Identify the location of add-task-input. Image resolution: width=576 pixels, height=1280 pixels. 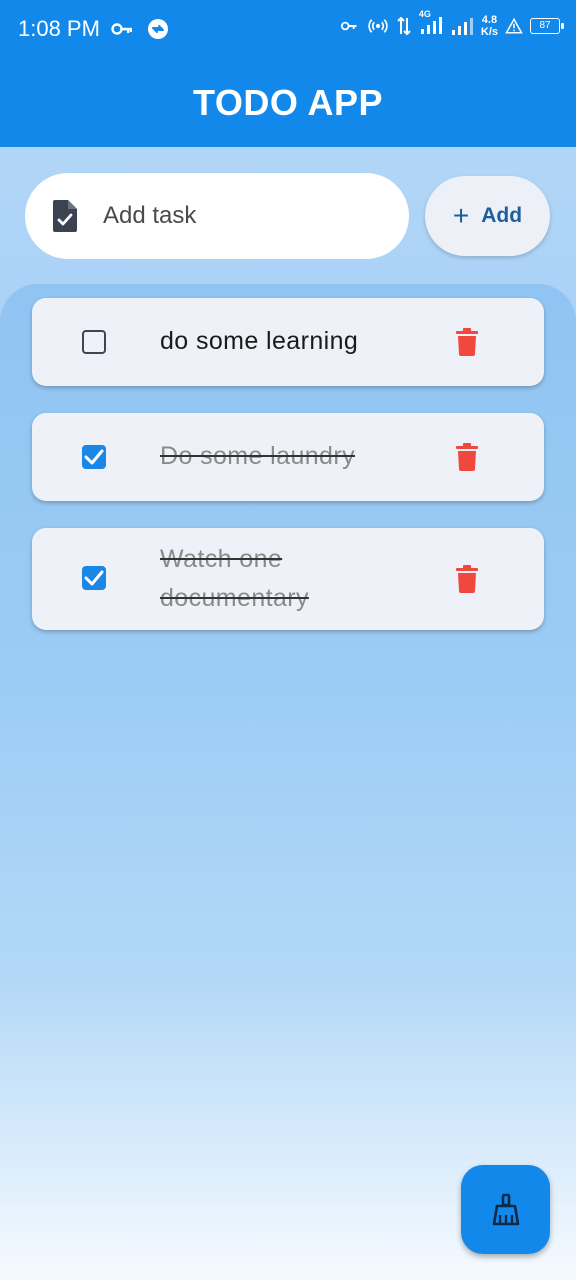
(243, 216).